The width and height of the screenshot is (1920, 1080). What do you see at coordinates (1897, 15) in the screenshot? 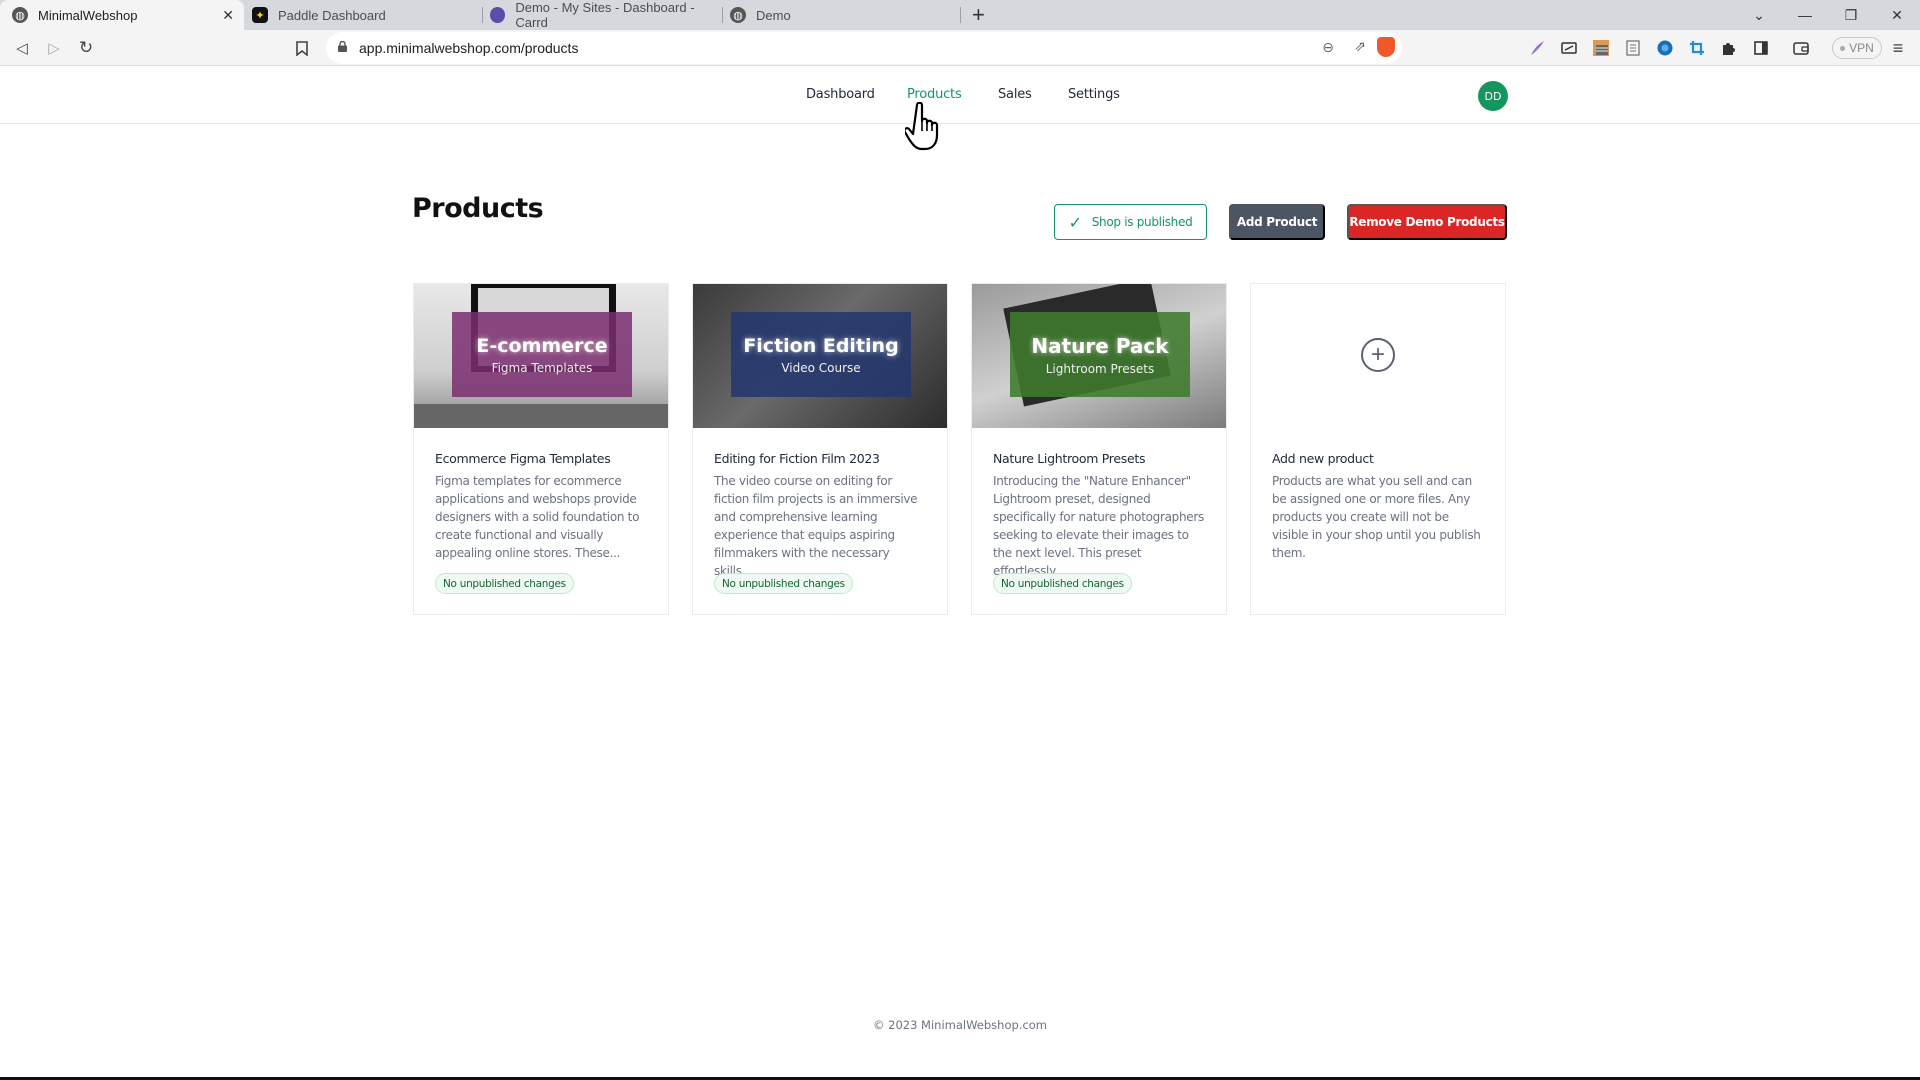
I see `close-window-button: ✕` at bounding box center [1897, 15].